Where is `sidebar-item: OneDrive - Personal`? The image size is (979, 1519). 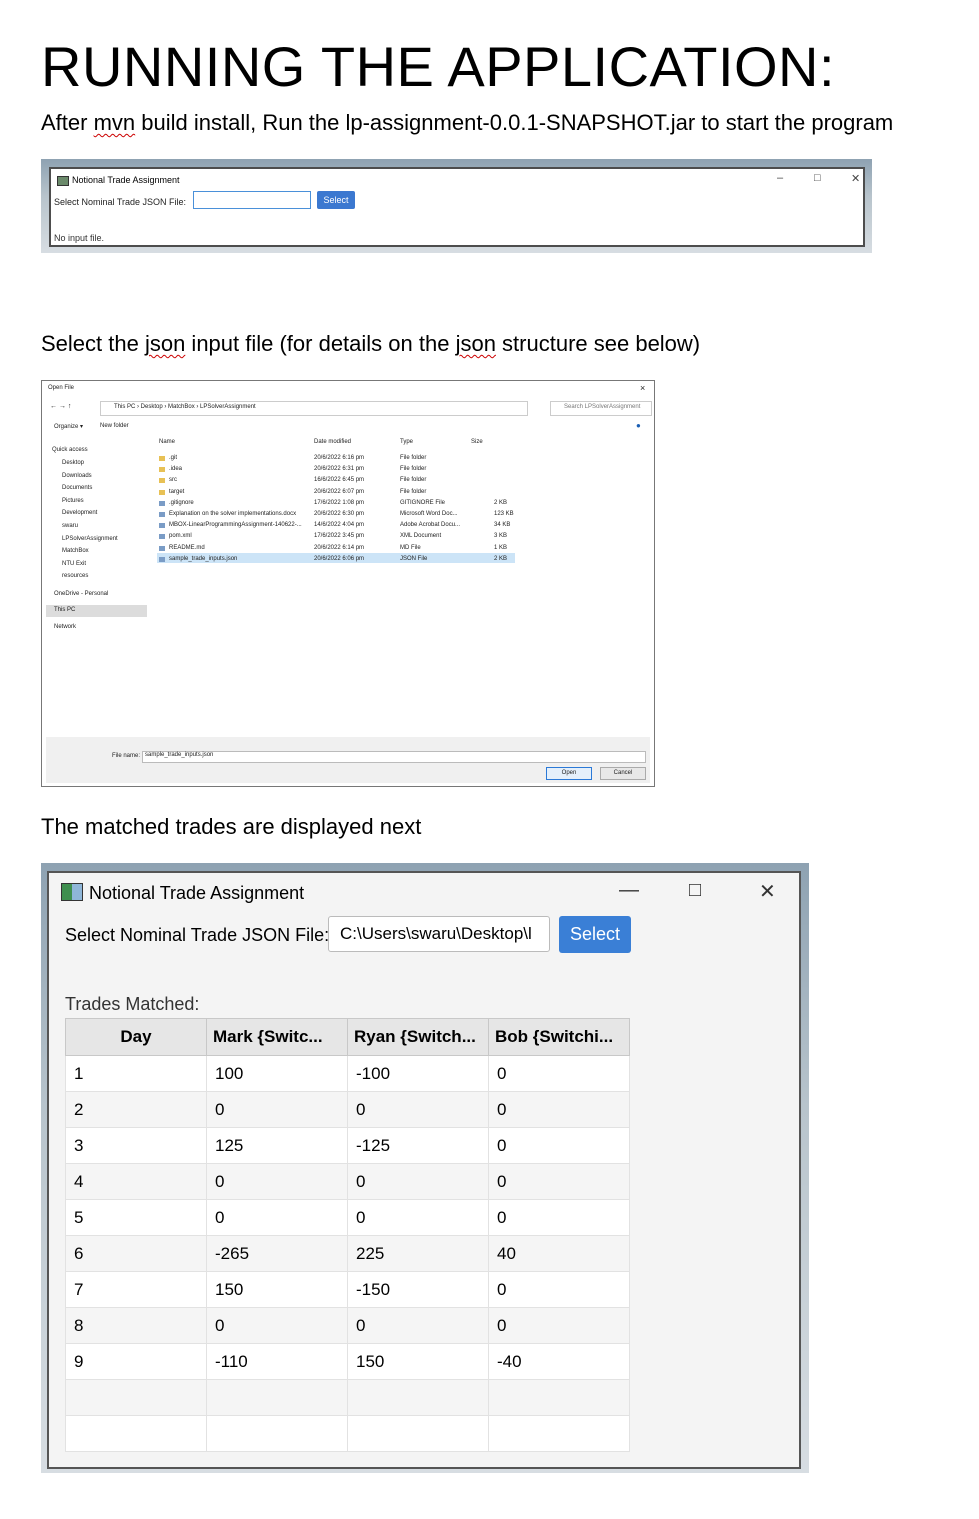
sidebar-item: OneDrive - Personal is located at coordinates (81, 594).